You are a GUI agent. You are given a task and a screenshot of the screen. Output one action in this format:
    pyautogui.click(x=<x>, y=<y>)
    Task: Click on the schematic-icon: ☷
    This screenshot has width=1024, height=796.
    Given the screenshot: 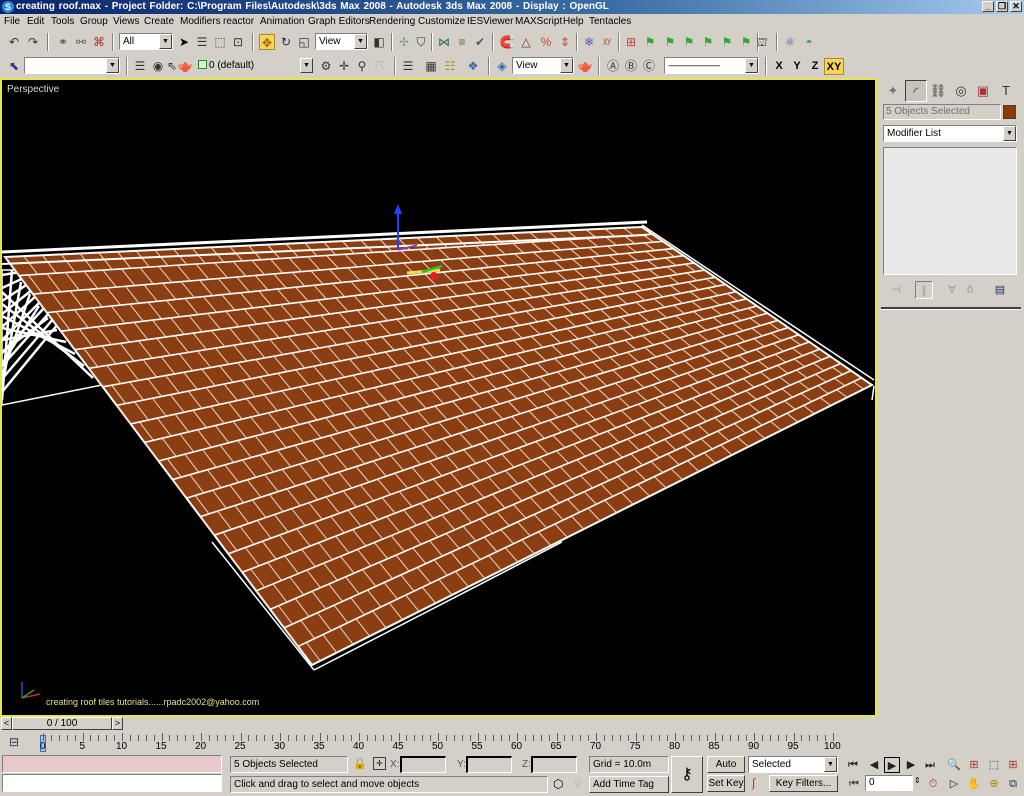 What is the action you would take?
    pyautogui.click(x=450, y=66)
    